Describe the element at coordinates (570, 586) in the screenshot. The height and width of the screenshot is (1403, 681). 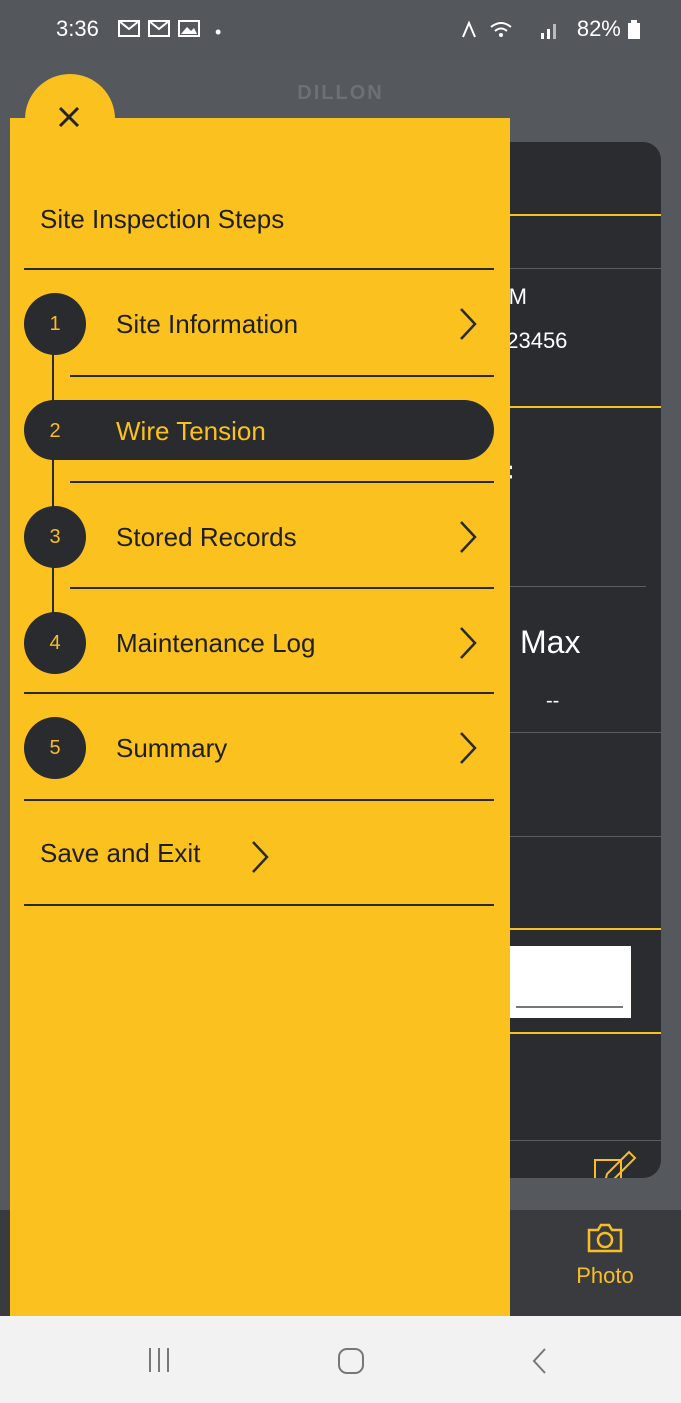
I see `card-divider` at that location.